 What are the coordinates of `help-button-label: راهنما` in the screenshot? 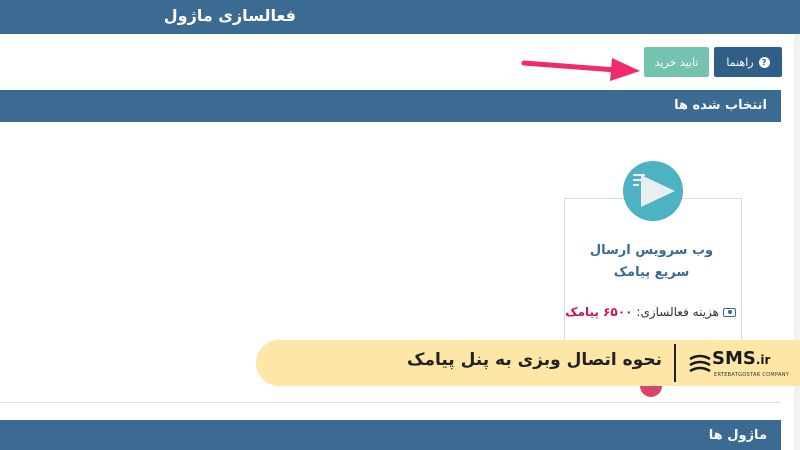 It's located at (740, 62).